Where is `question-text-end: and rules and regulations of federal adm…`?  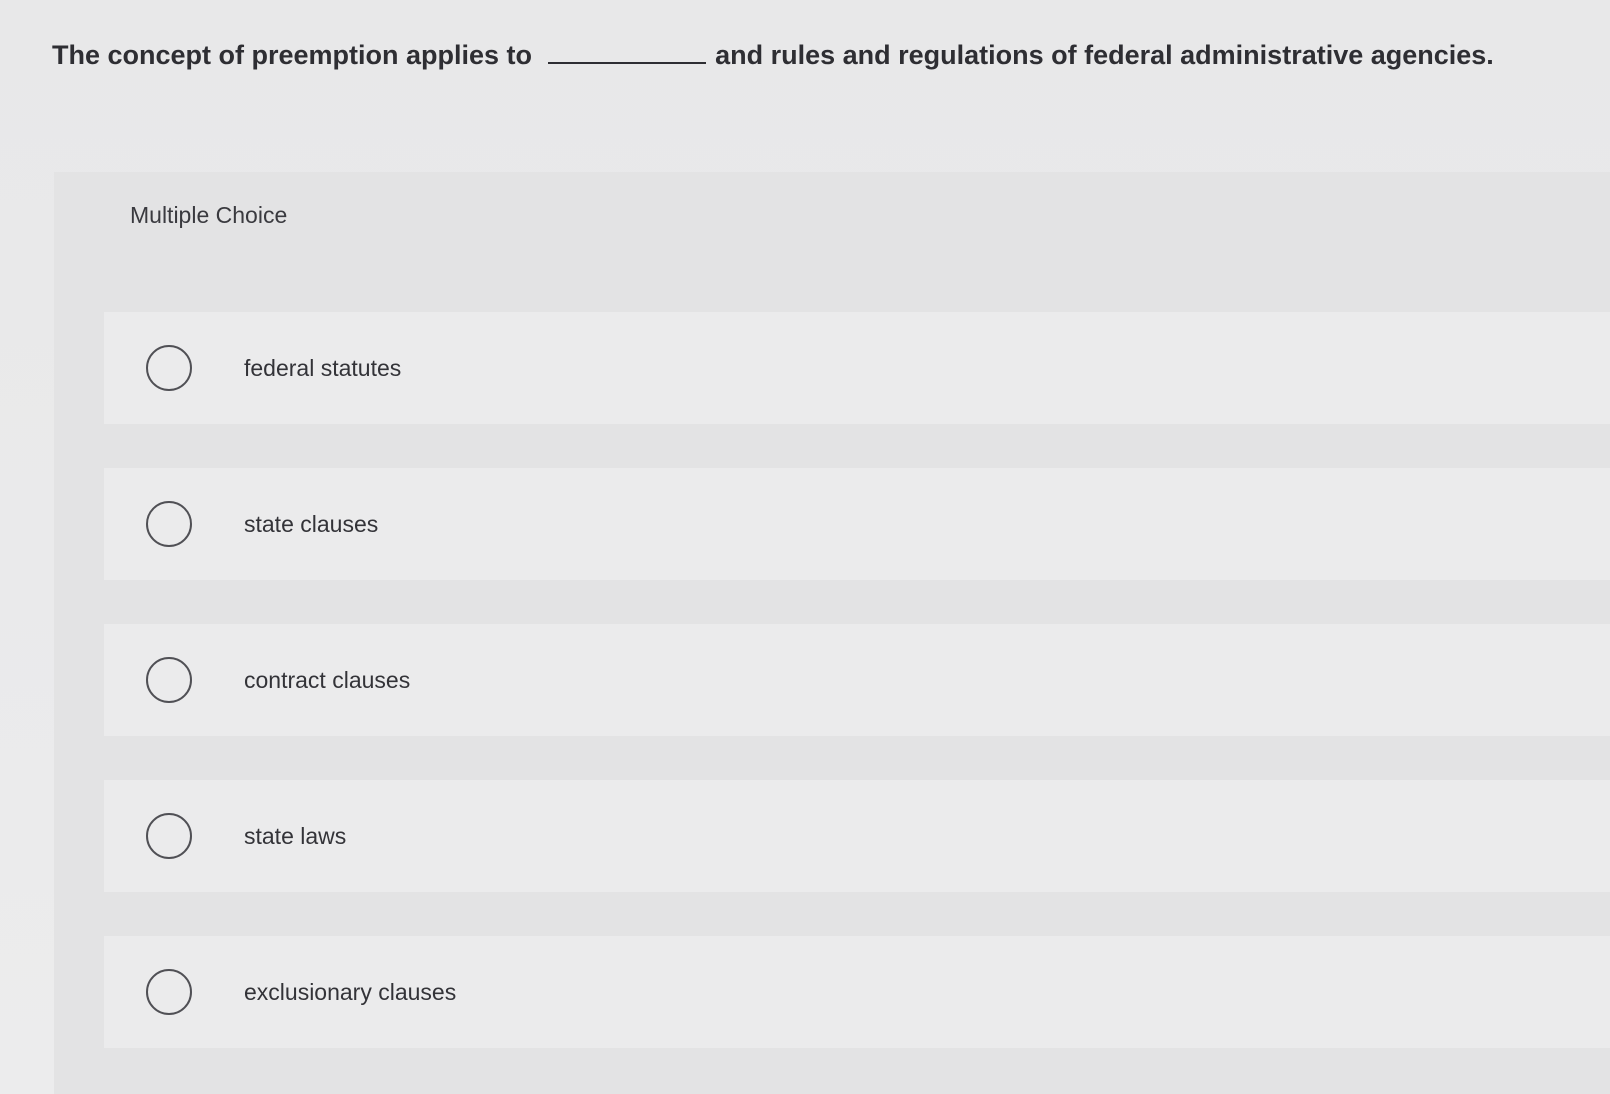 question-text-end: and rules and regulations of federal adm… is located at coordinates (1104, 55).